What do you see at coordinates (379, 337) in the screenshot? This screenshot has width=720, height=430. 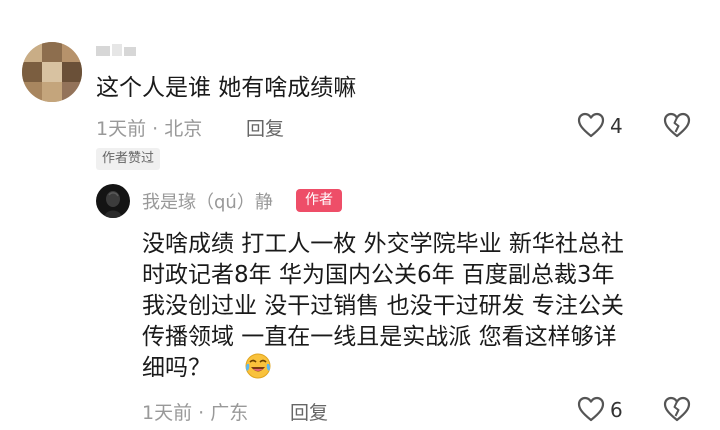 I see `reply-line: 传播领域 一直在一线且是实战派 您看这样够详` at bounding box center [379, 337].